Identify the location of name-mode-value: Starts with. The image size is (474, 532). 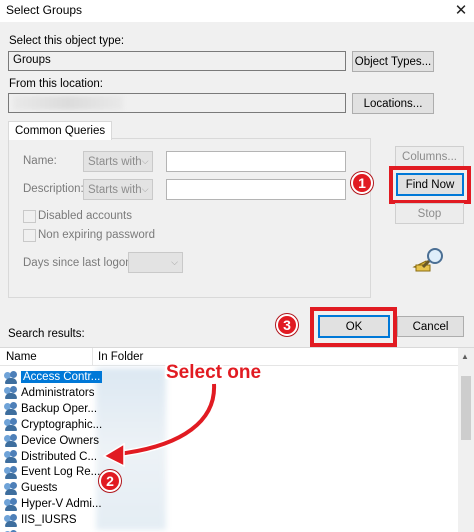
(115, 161).